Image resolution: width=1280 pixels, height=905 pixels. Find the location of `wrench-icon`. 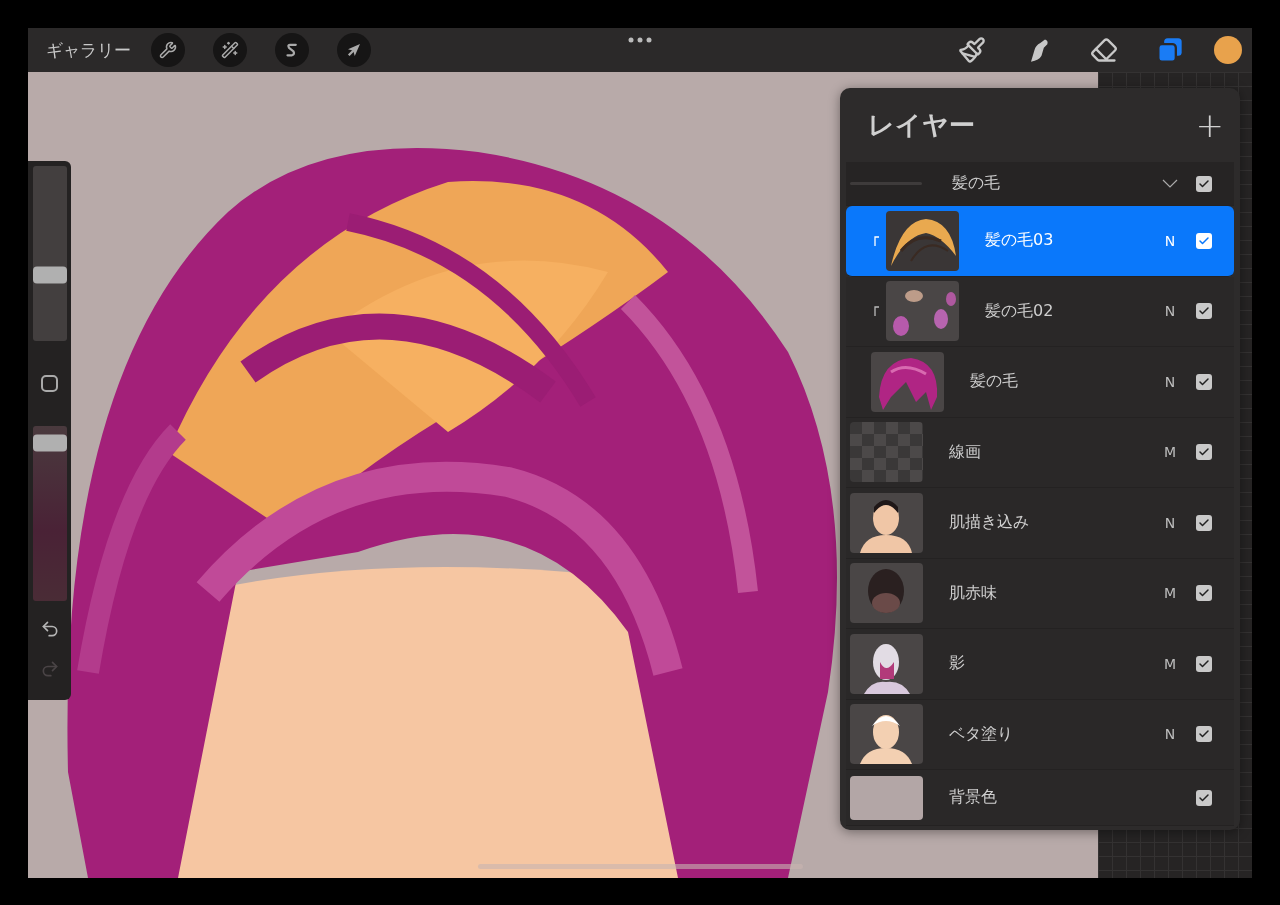

wrench-icon is located at coordinates (168, 50).